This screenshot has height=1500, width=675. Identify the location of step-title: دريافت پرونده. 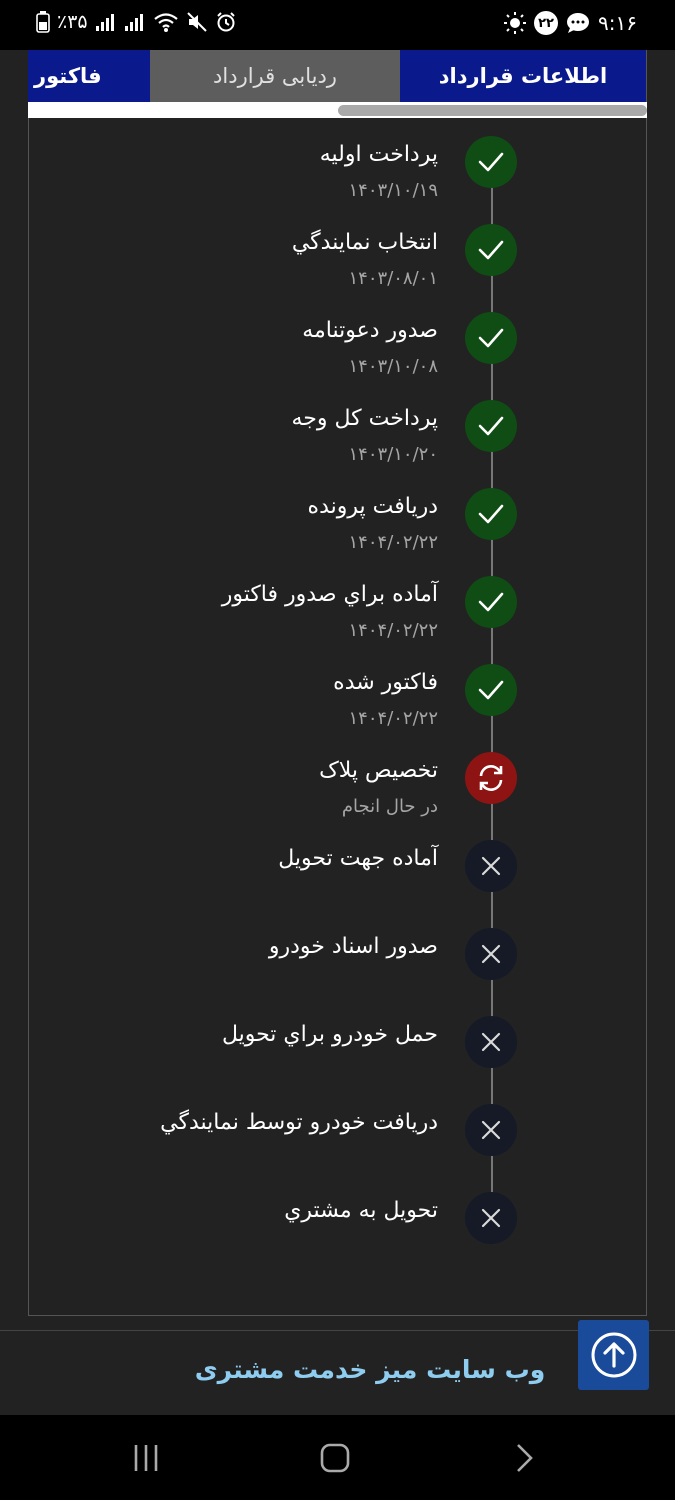
(372, 506).